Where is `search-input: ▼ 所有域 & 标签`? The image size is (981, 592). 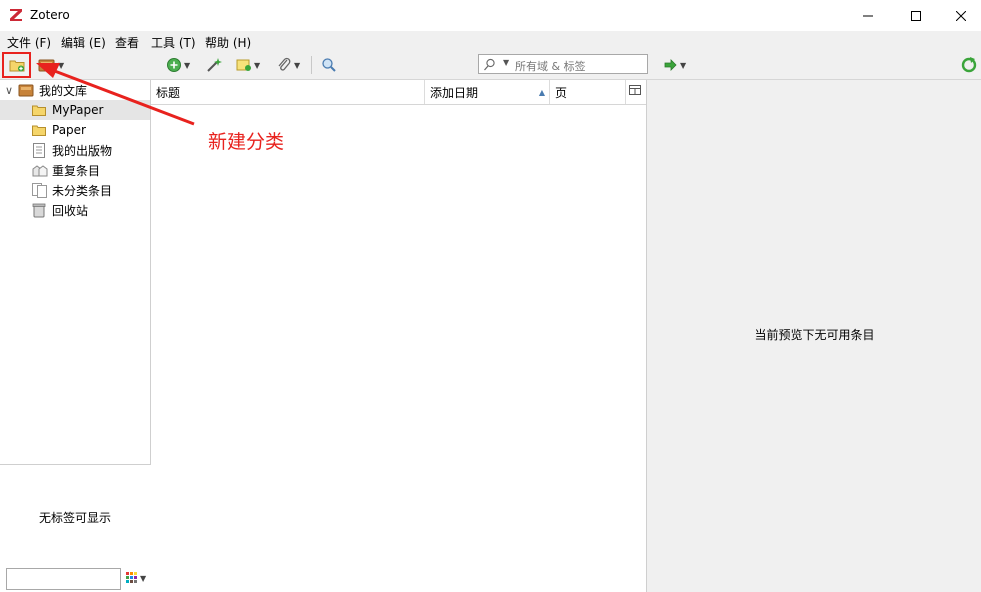
search-input: ▼ 所有域 & 标签 is located at coordinates (563, 64).